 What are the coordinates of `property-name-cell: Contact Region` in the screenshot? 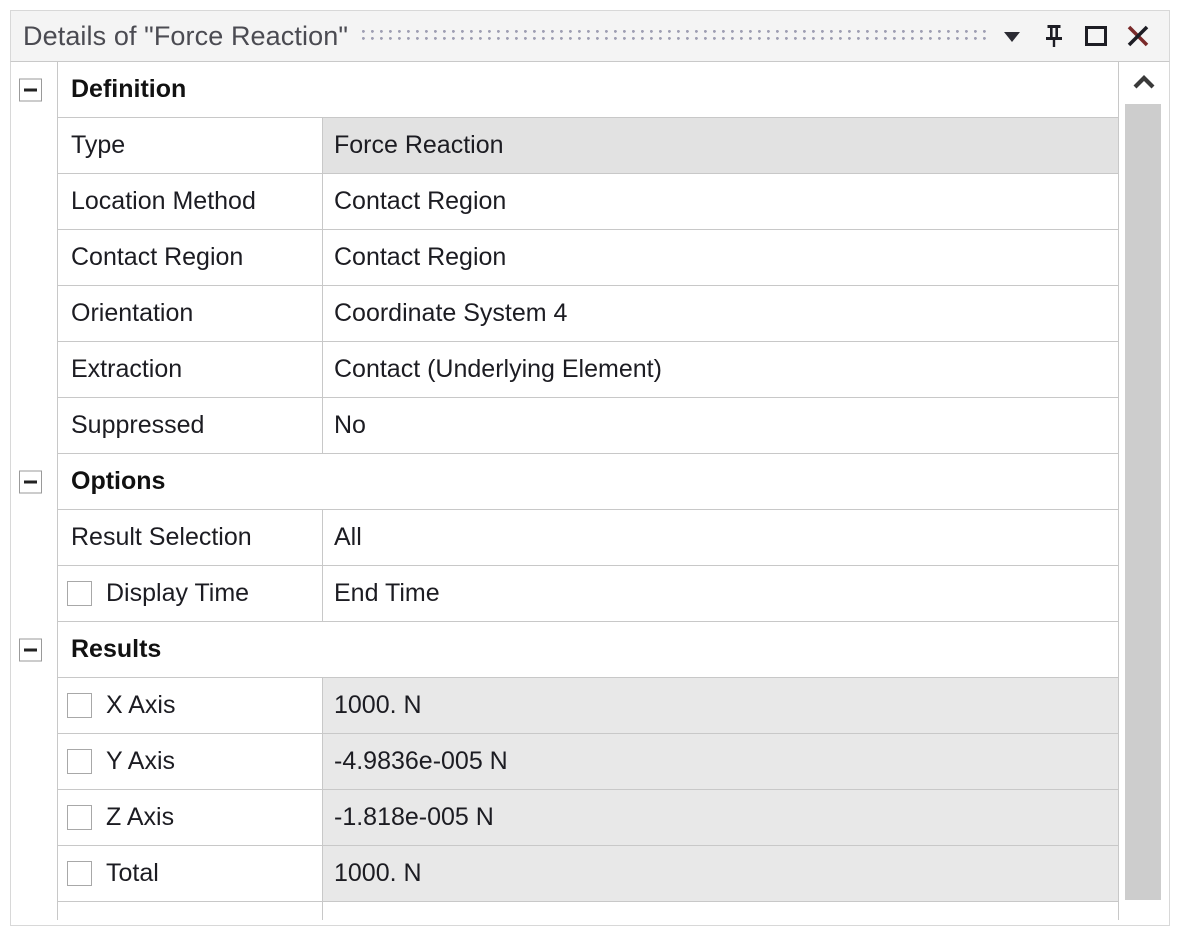 It's located at (190, 257).